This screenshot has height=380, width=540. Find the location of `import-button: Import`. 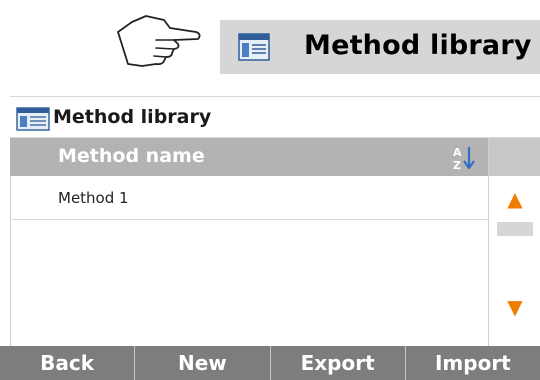

import-button: Import is located at coordinates (473, 363).